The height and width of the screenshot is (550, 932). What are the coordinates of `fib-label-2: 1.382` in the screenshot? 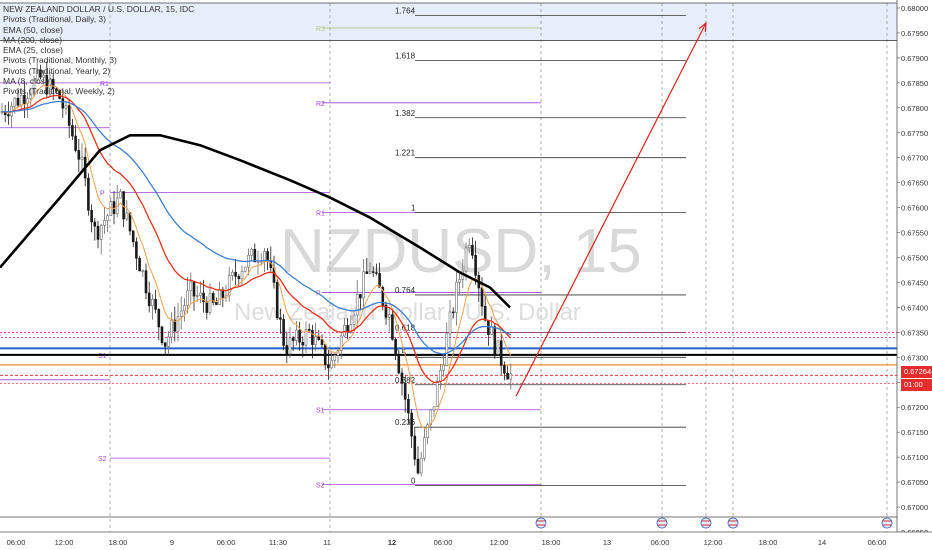 It's located at (405, 113).